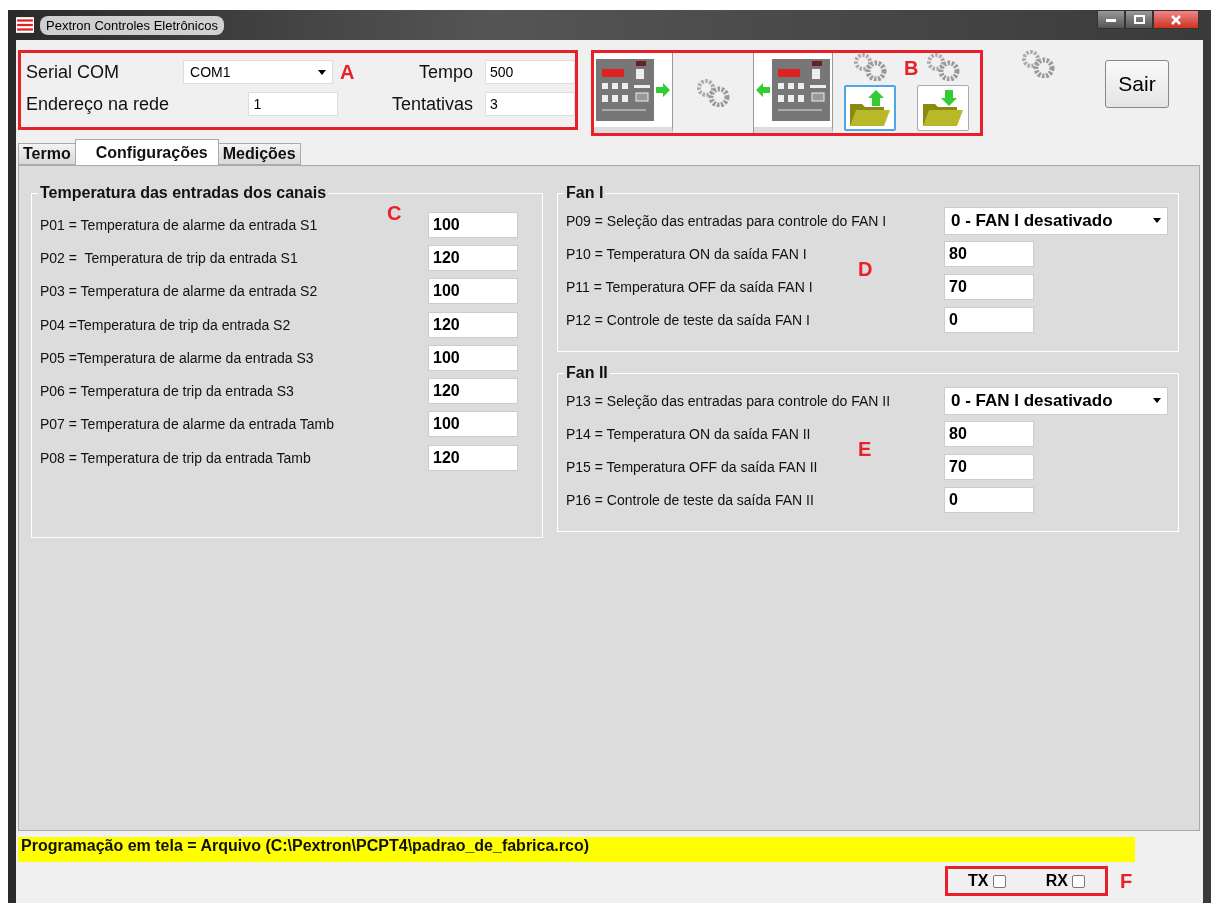 Image resolution: width=1211 pixels, height=903 pixels. What do you see at coordinates (146, 152) in the screenshot?
I see `tab: Configurações` at bounding box center [146, 152].